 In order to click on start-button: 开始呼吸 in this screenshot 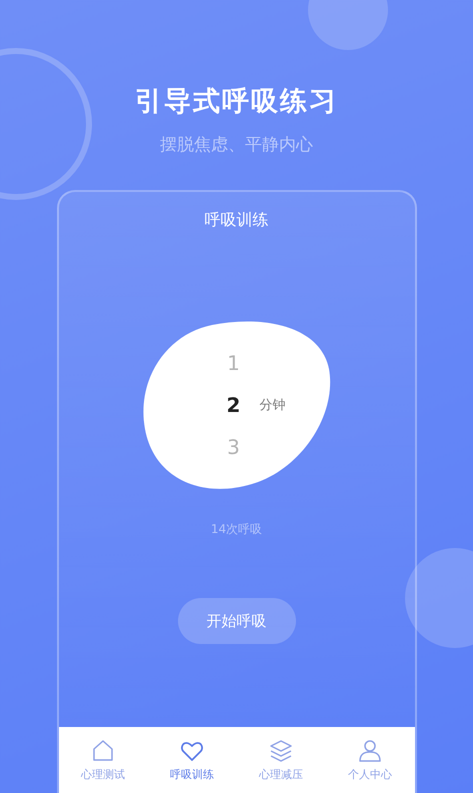, I will do `click(237, 621)`.